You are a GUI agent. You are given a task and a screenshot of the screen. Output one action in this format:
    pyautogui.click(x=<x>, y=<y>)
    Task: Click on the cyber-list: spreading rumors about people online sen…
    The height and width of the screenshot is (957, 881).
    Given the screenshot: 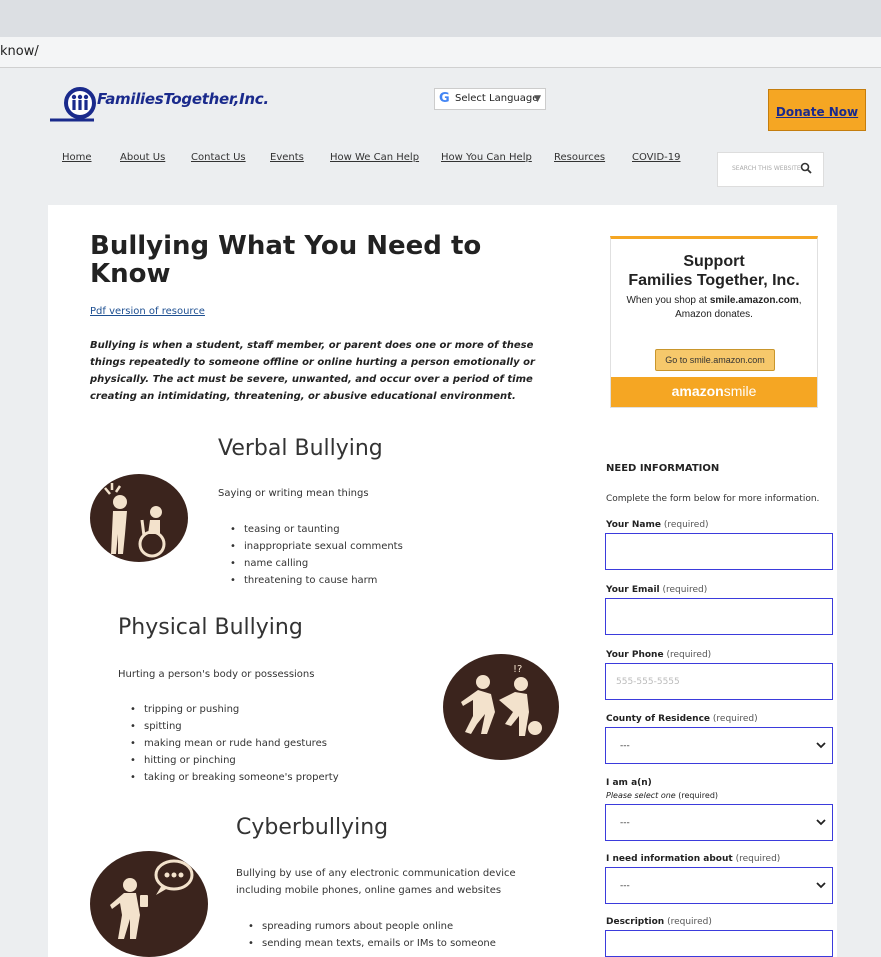 What is the action you would take?
    pyautogui.click(x=372, y=935)
    